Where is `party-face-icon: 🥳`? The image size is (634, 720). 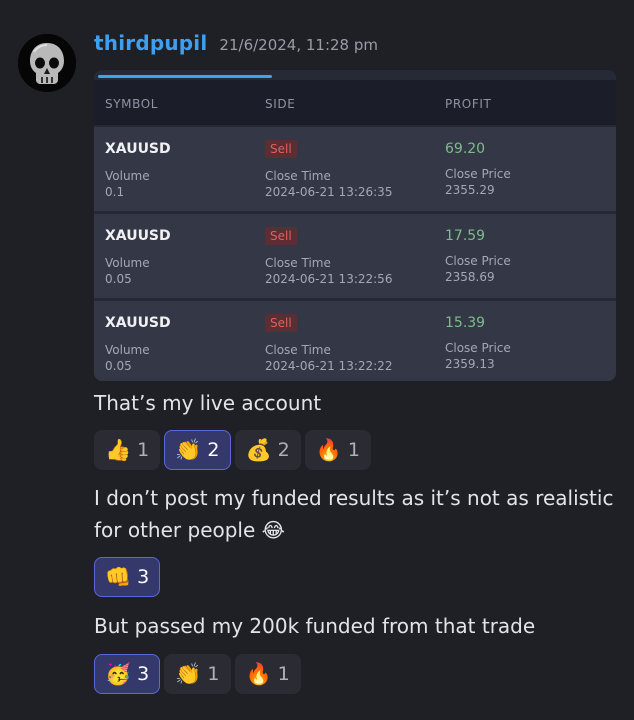 party-face-icon: 🥳 is located at coordinates (118, 673).